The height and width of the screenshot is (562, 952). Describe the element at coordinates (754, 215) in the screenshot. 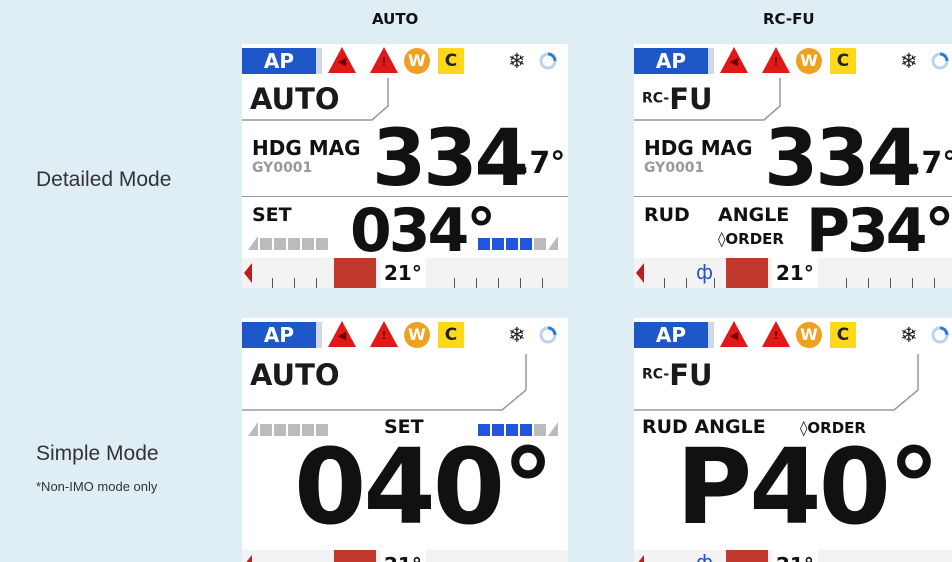

I see `angle-label: ANGLE` at that location.